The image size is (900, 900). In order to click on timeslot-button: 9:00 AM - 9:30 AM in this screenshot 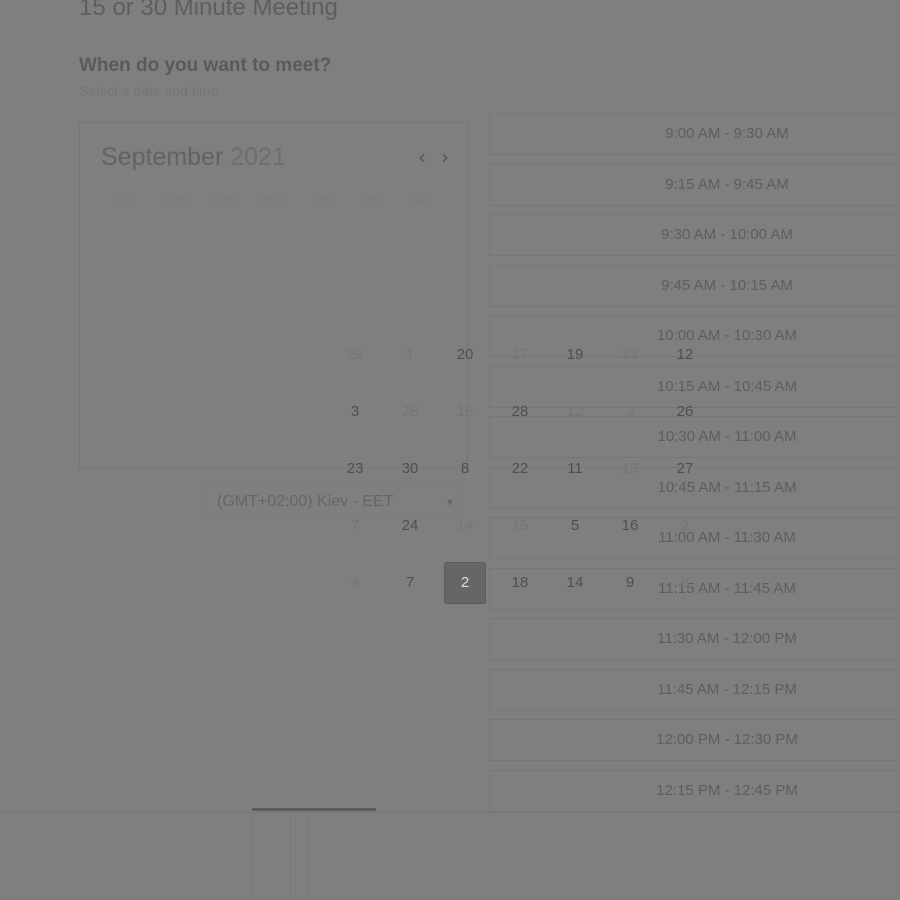, I will do `click(694, 134)`.